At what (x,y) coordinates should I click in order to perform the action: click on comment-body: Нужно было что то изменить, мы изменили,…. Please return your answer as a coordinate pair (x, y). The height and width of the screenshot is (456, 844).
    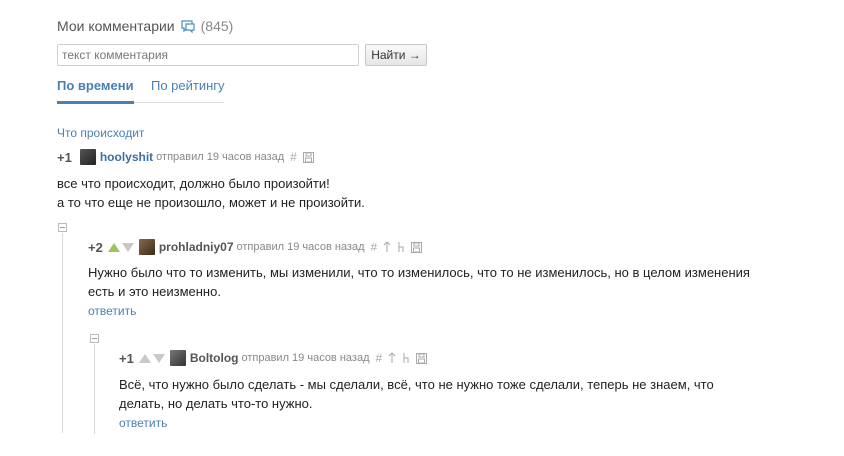
    Looking at the image, I should click on (419, 282).